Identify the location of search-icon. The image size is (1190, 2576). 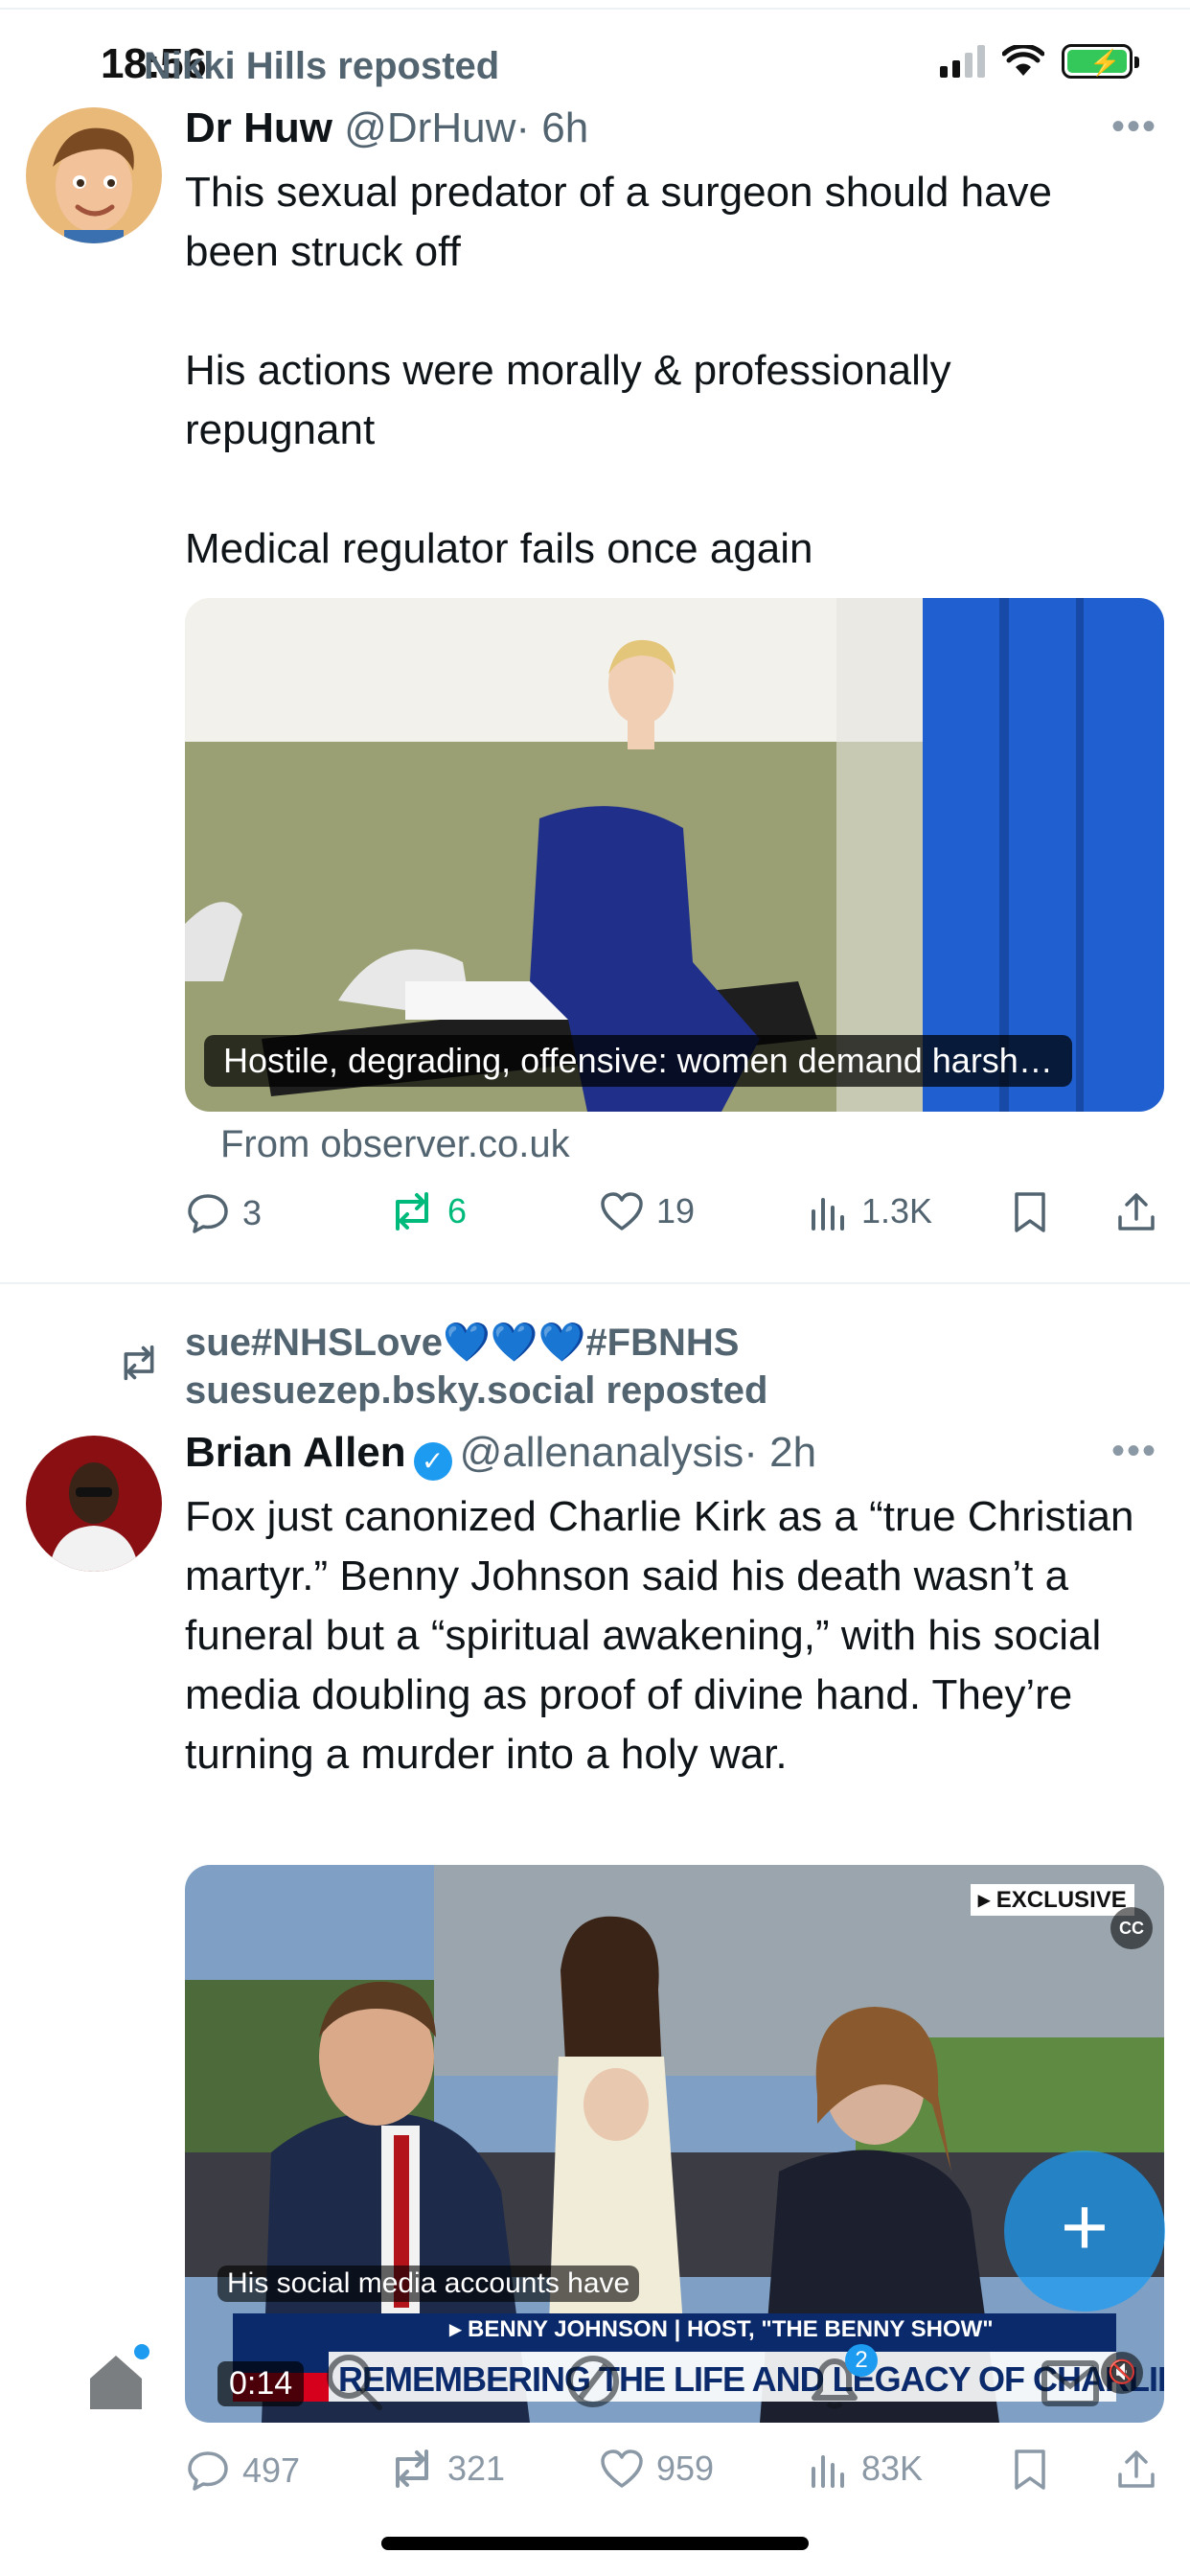
(355, 2382).